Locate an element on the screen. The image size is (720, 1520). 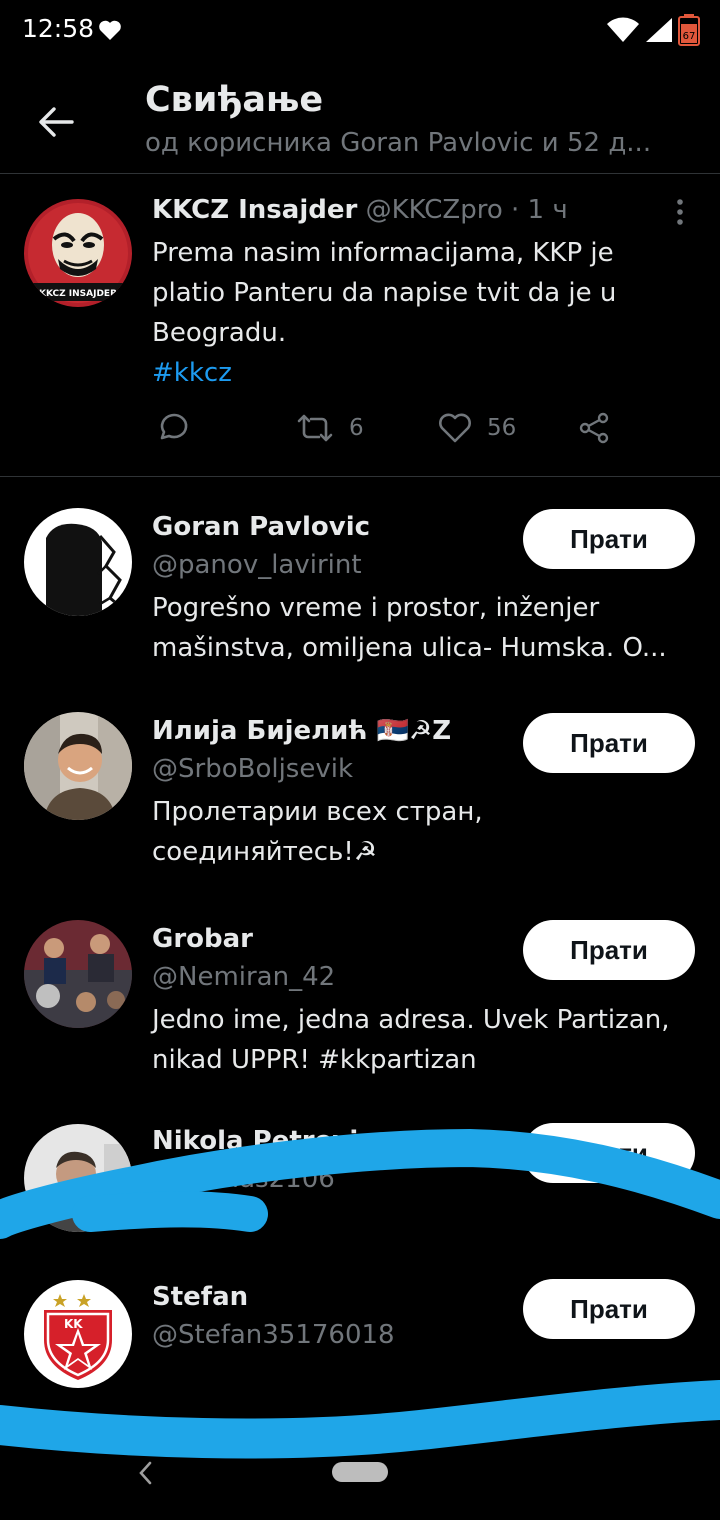
retweet-button: 6 is located at coordinates (329, 428).